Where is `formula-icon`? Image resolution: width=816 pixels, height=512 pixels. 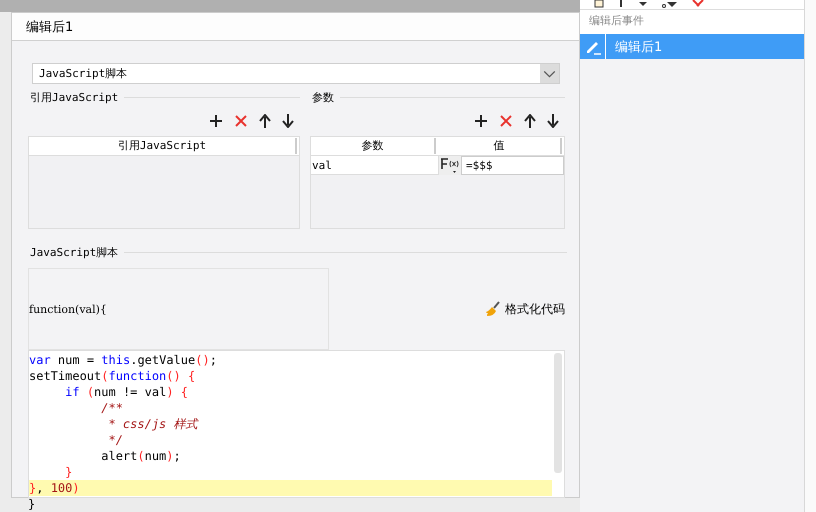 formula-icon is located at coordinates (450, 165).